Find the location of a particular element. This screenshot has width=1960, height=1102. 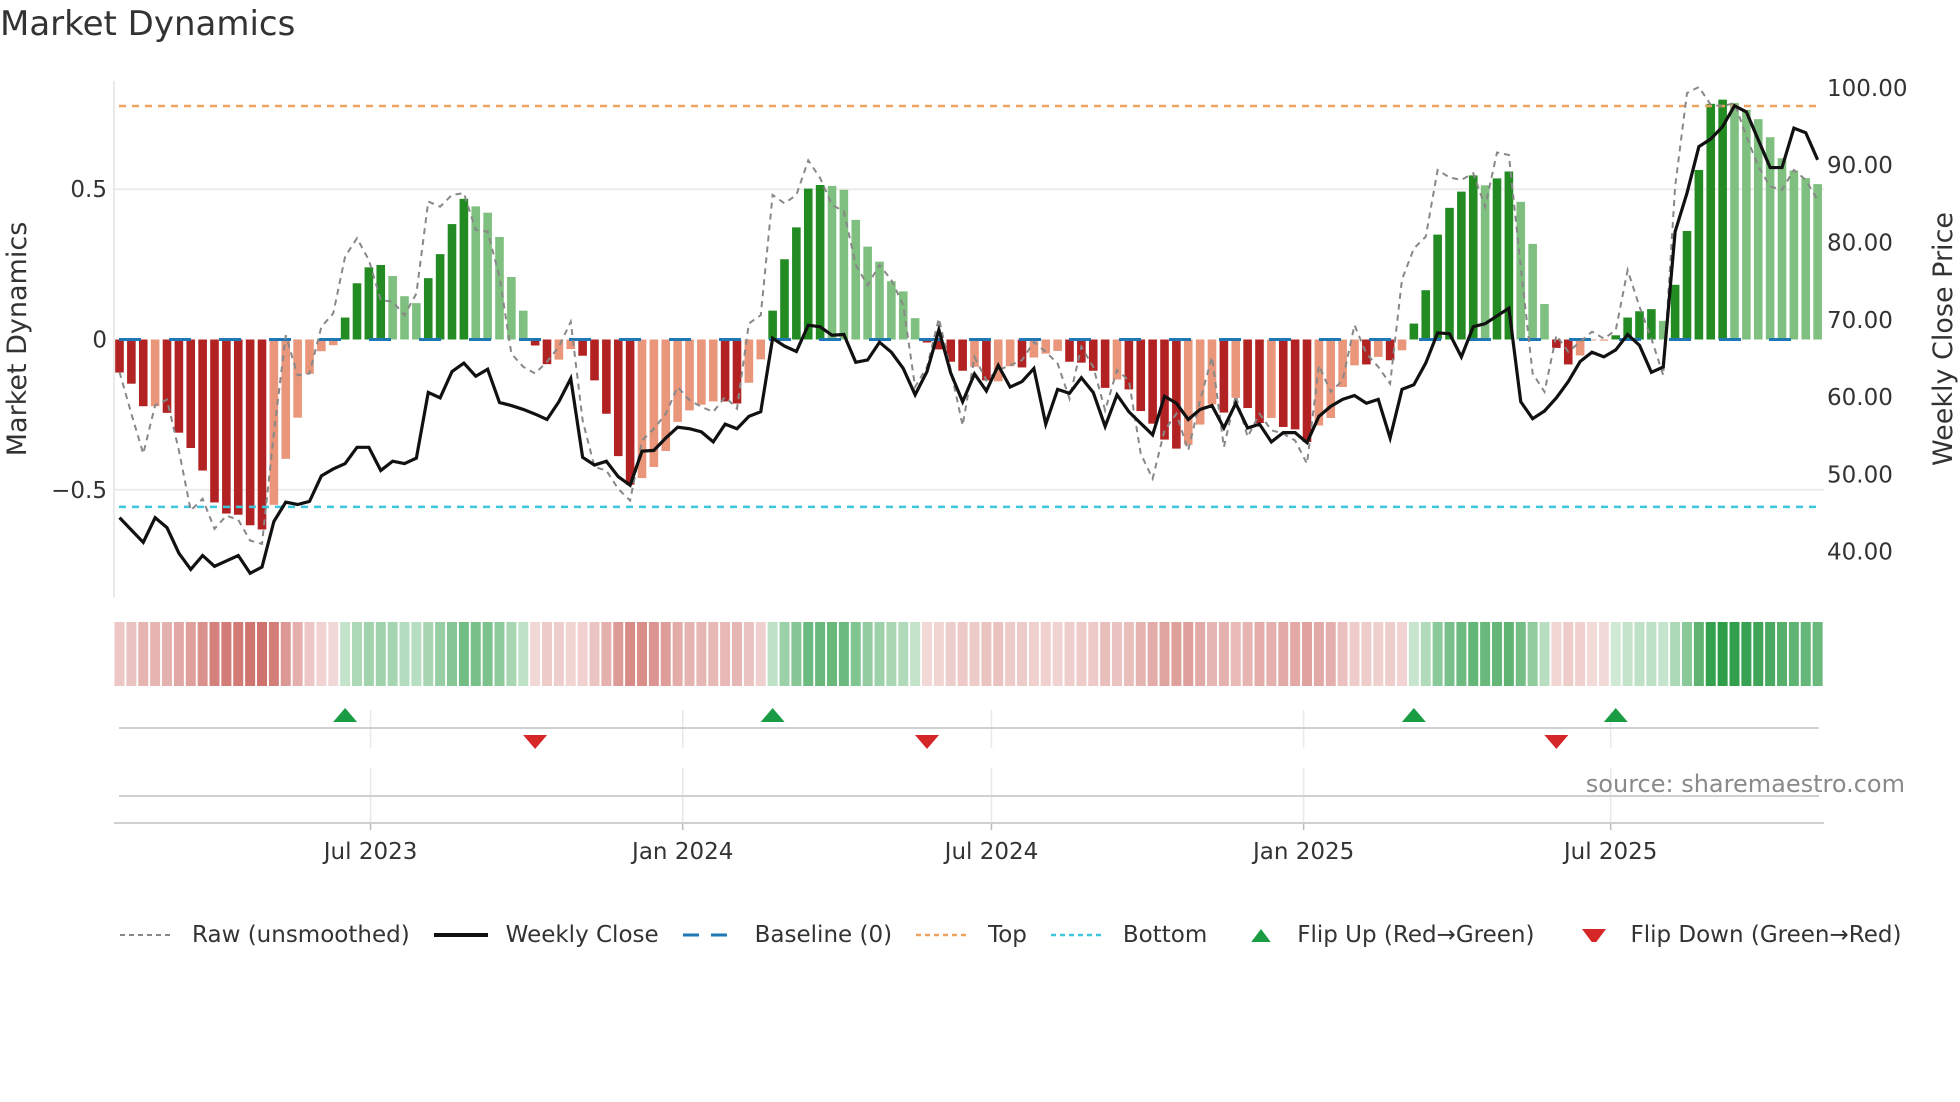

y-axis-label-right: Weekly Close Price is located at coordinates (1943, 339).